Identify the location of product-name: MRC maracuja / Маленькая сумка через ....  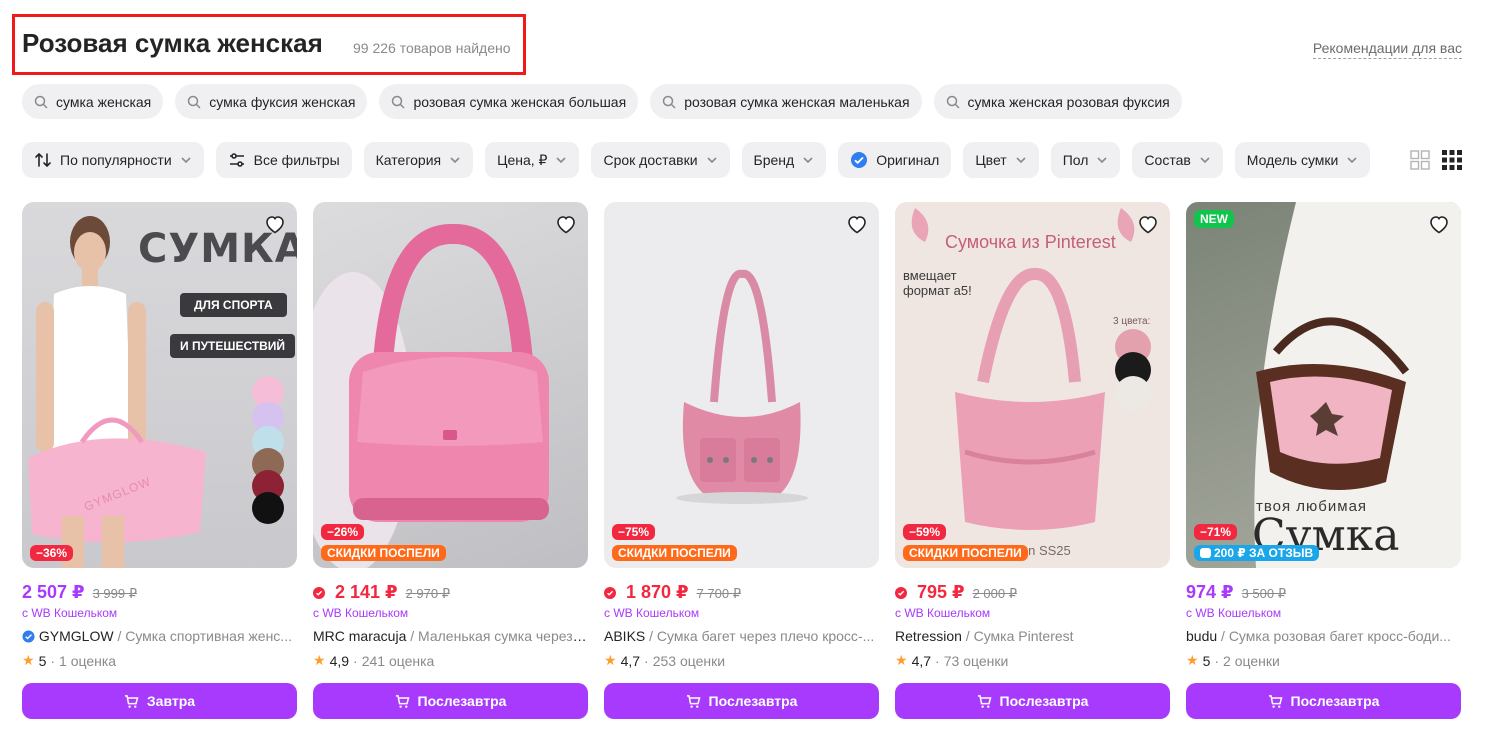
(450, 636).